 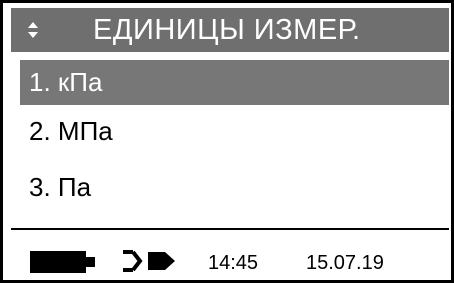 I want to click on menu-item-label: 1. кПа, so click(x=66, y=82).